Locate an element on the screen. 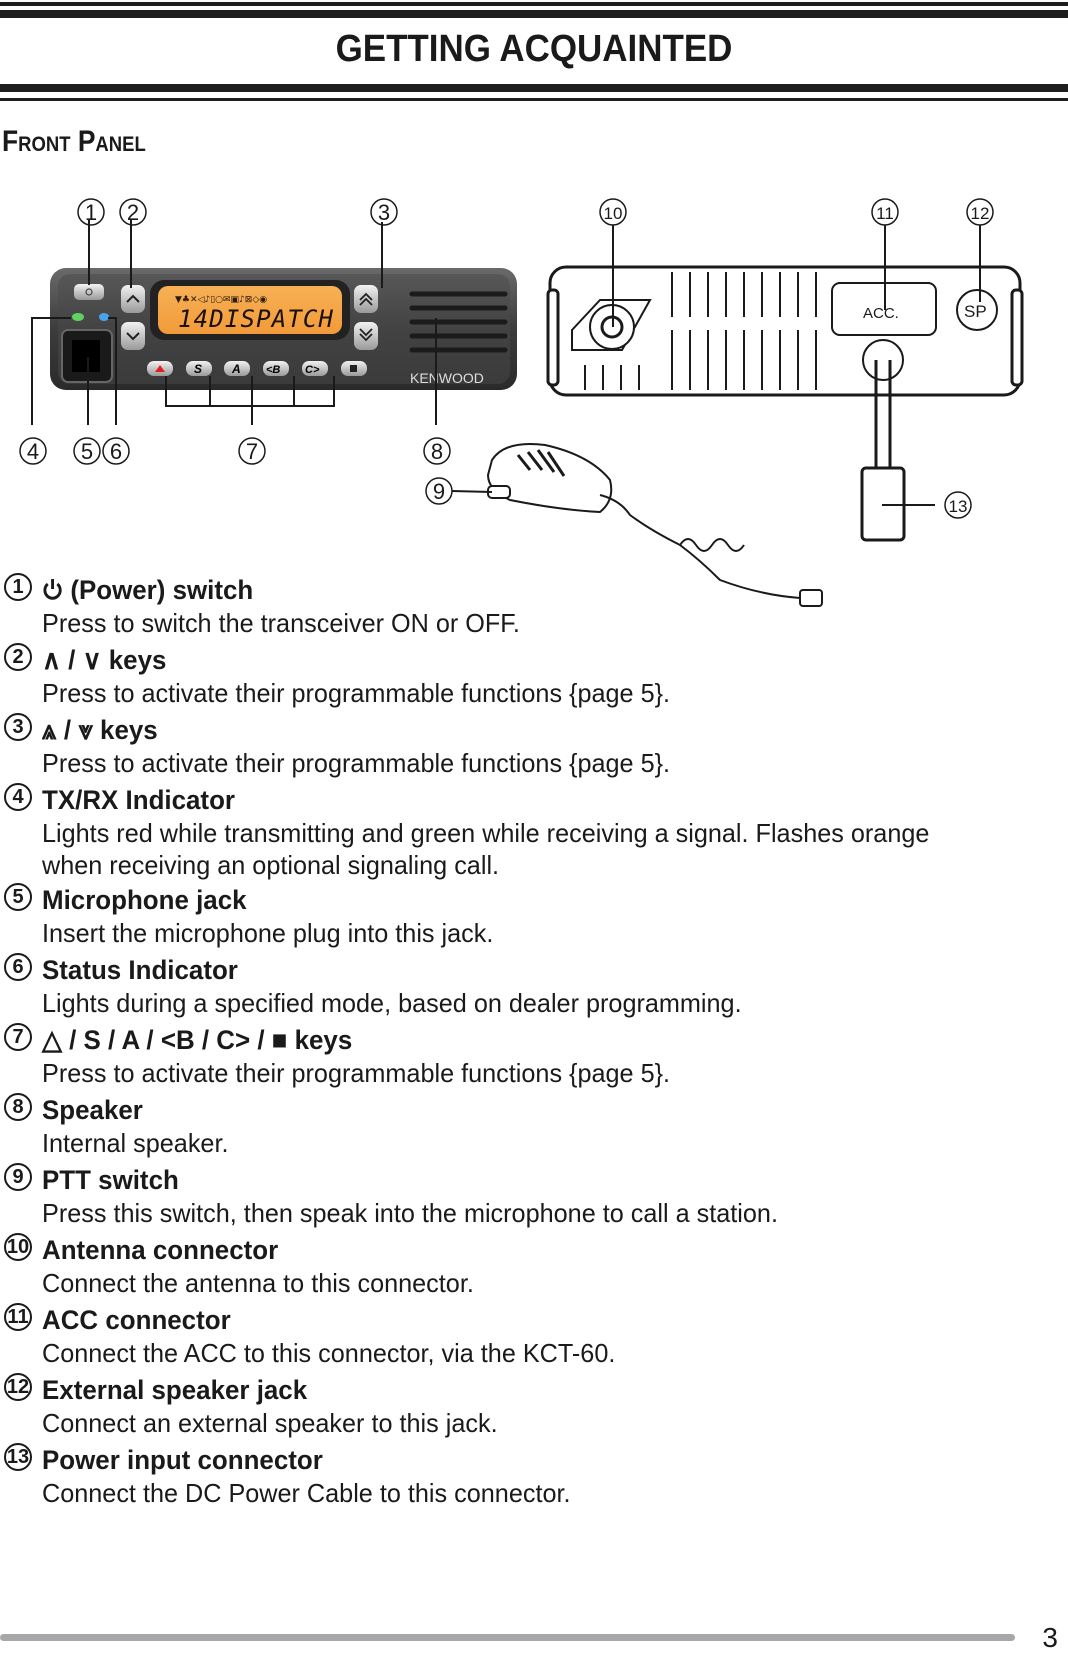 The height and width of the screenshot is (1654, 1068). item-heading: Speaker is located at coordinates (92, 1110).